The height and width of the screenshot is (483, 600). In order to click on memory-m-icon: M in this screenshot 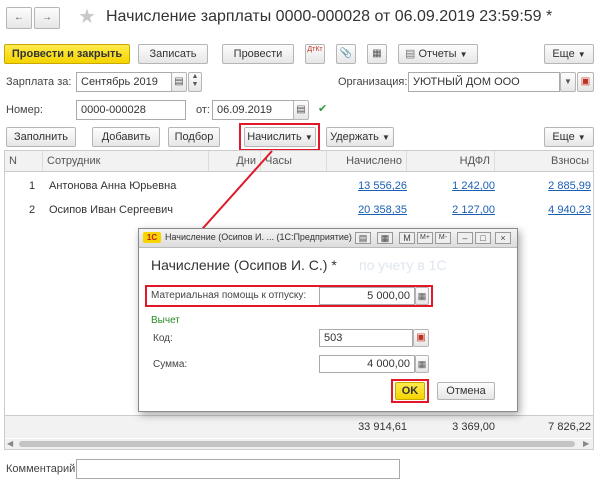, I will do `click(407, 238)`.